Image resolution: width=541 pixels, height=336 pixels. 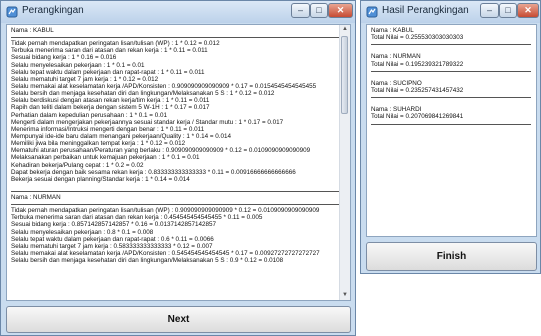 What do you see at coordinates (178, 319) in the screenshot?
I see `next-button: Next` at bounding box center [178, 319].